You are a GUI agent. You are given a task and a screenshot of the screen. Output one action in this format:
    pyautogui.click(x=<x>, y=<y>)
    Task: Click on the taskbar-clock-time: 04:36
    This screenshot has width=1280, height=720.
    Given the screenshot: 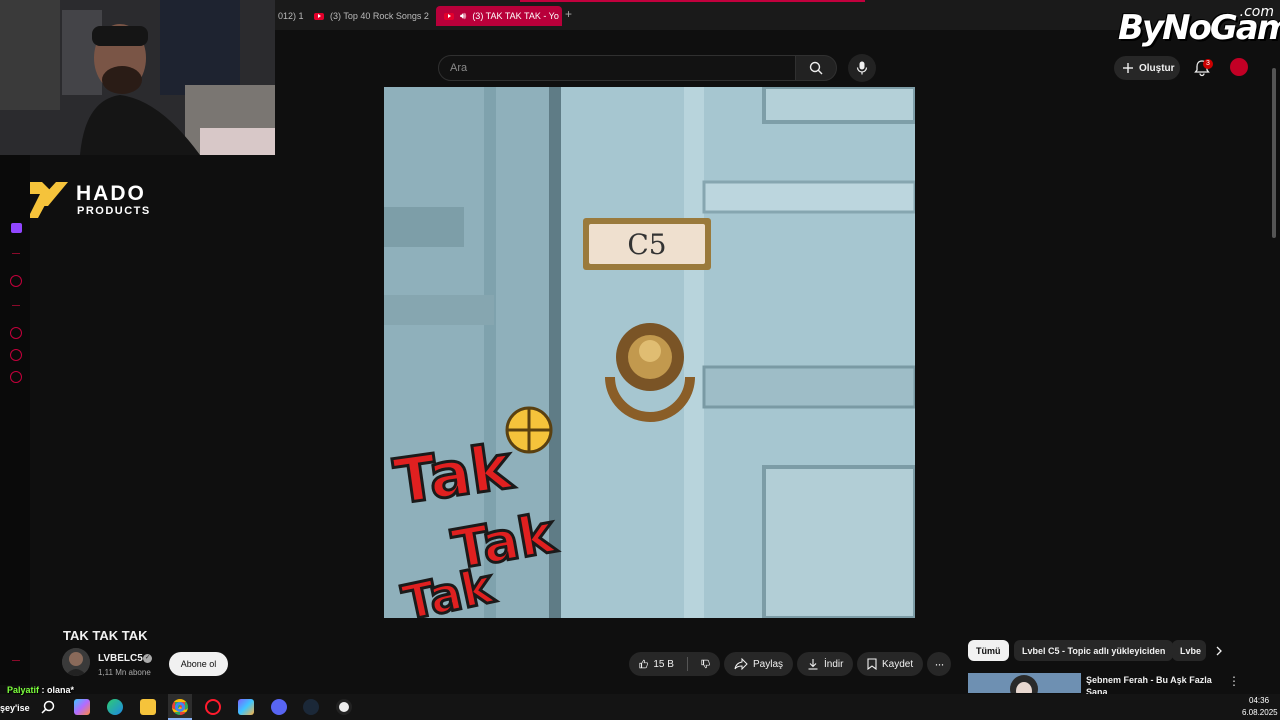 What is the action you would take?
    pyautogui.click(x=1259, y=700)
    